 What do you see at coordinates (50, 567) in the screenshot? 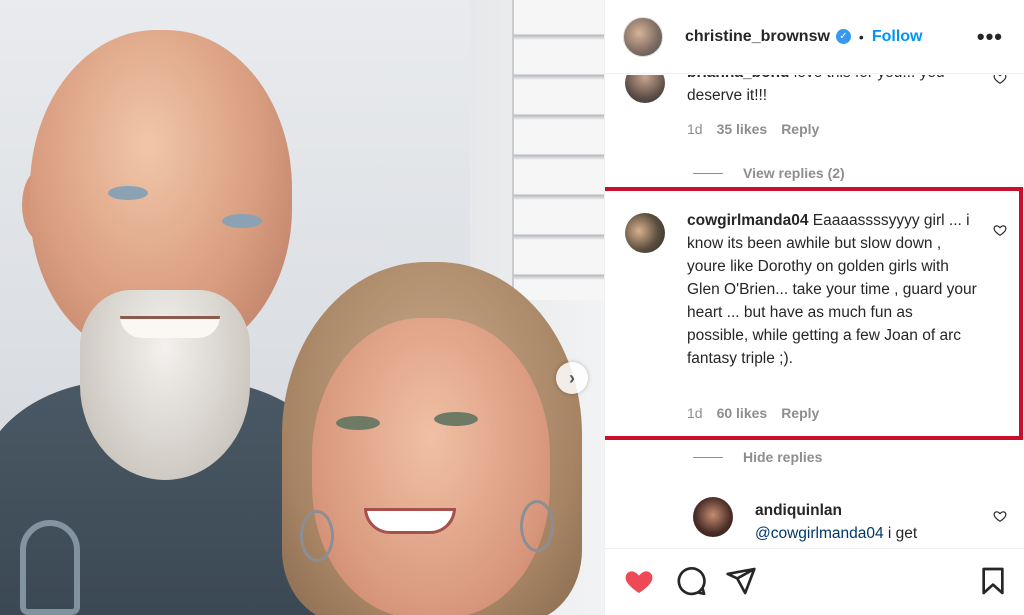
I see `photo-shirt-print` at bounding box center [50, 567].